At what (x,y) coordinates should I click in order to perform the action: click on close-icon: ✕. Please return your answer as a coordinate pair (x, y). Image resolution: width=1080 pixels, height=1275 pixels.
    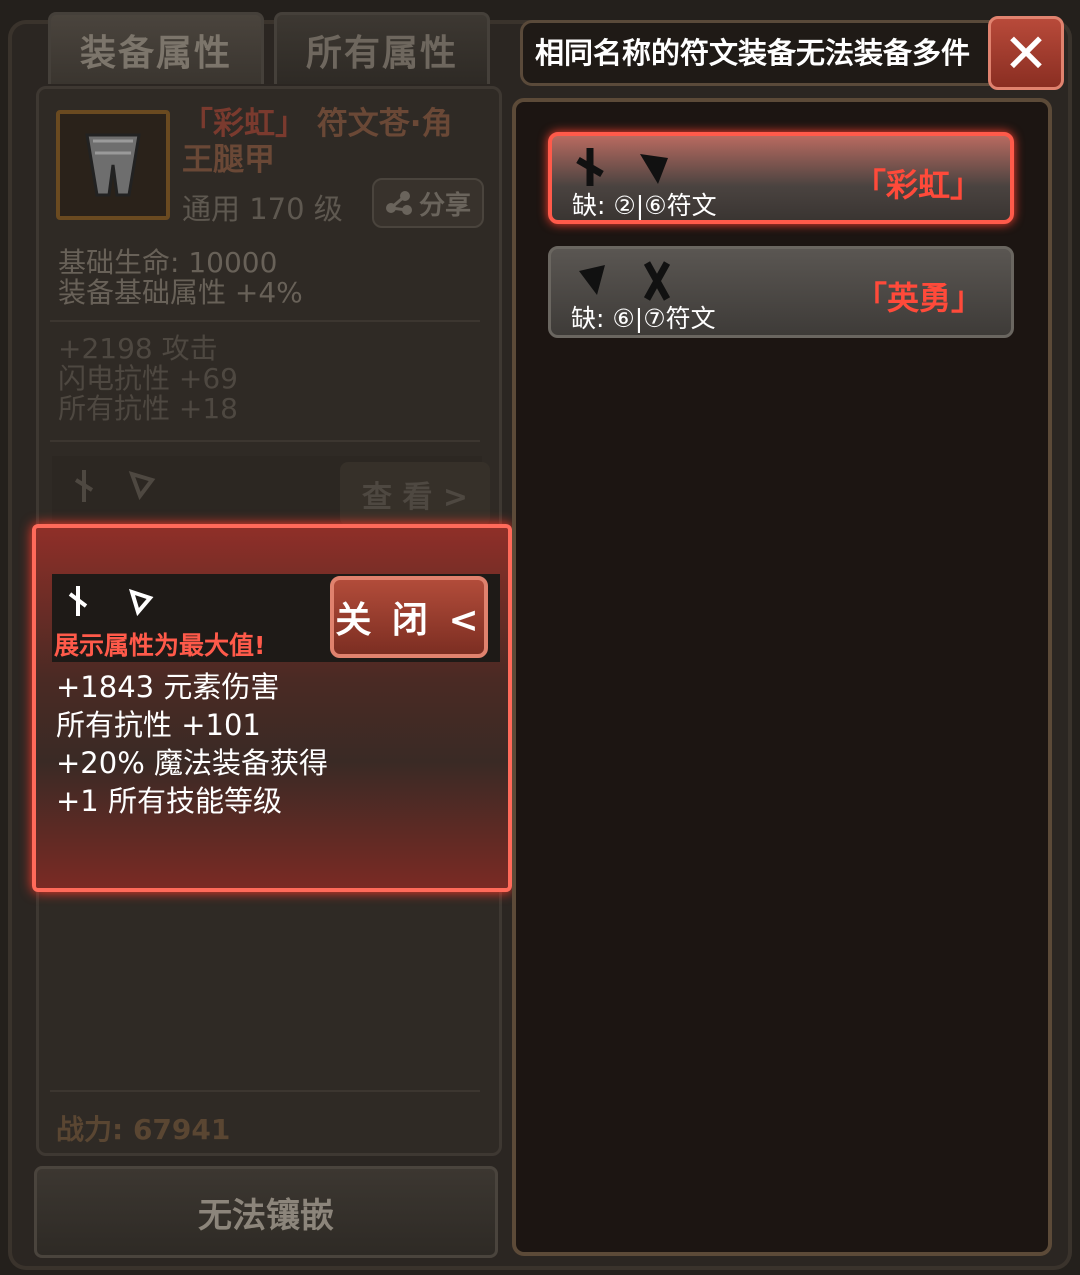
    Looking at the image, I should click on (1026, 53).